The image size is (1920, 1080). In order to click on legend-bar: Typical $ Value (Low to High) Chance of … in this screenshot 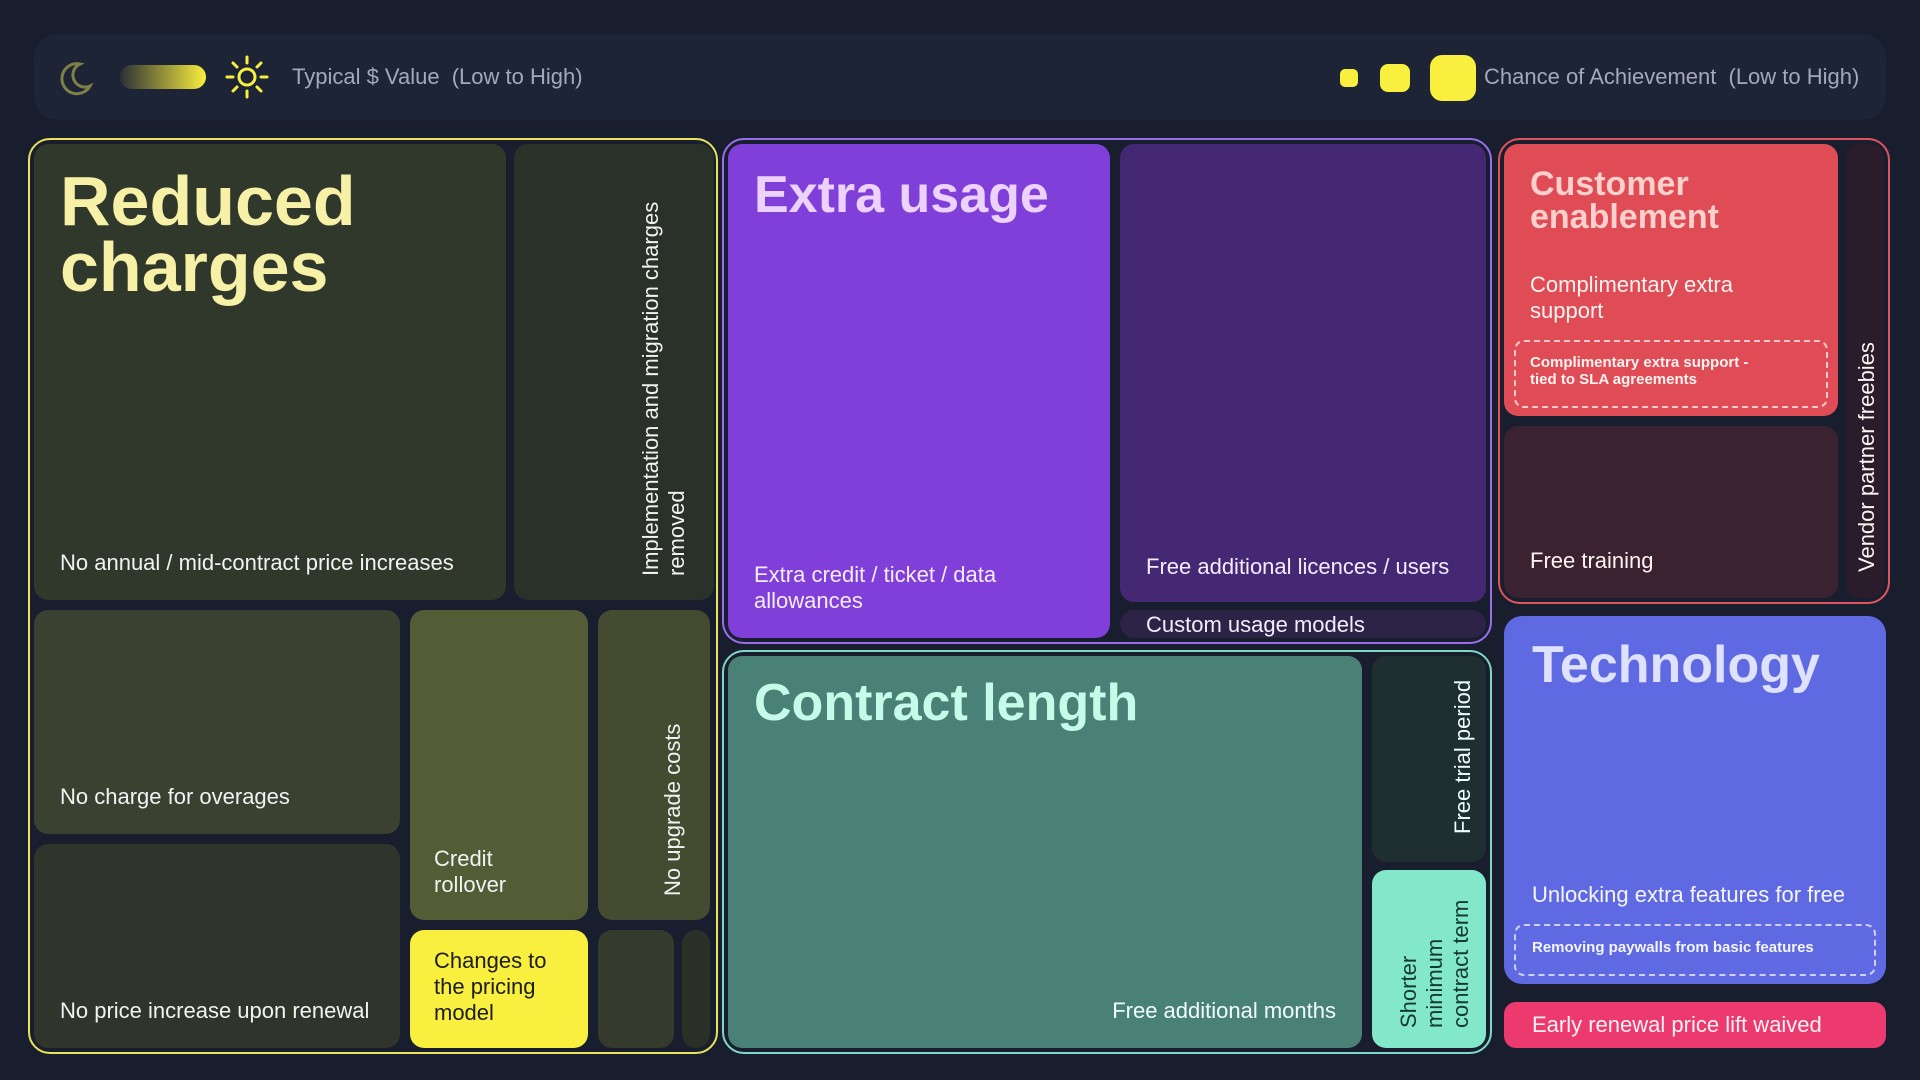, I will do `click(960, 77)`.